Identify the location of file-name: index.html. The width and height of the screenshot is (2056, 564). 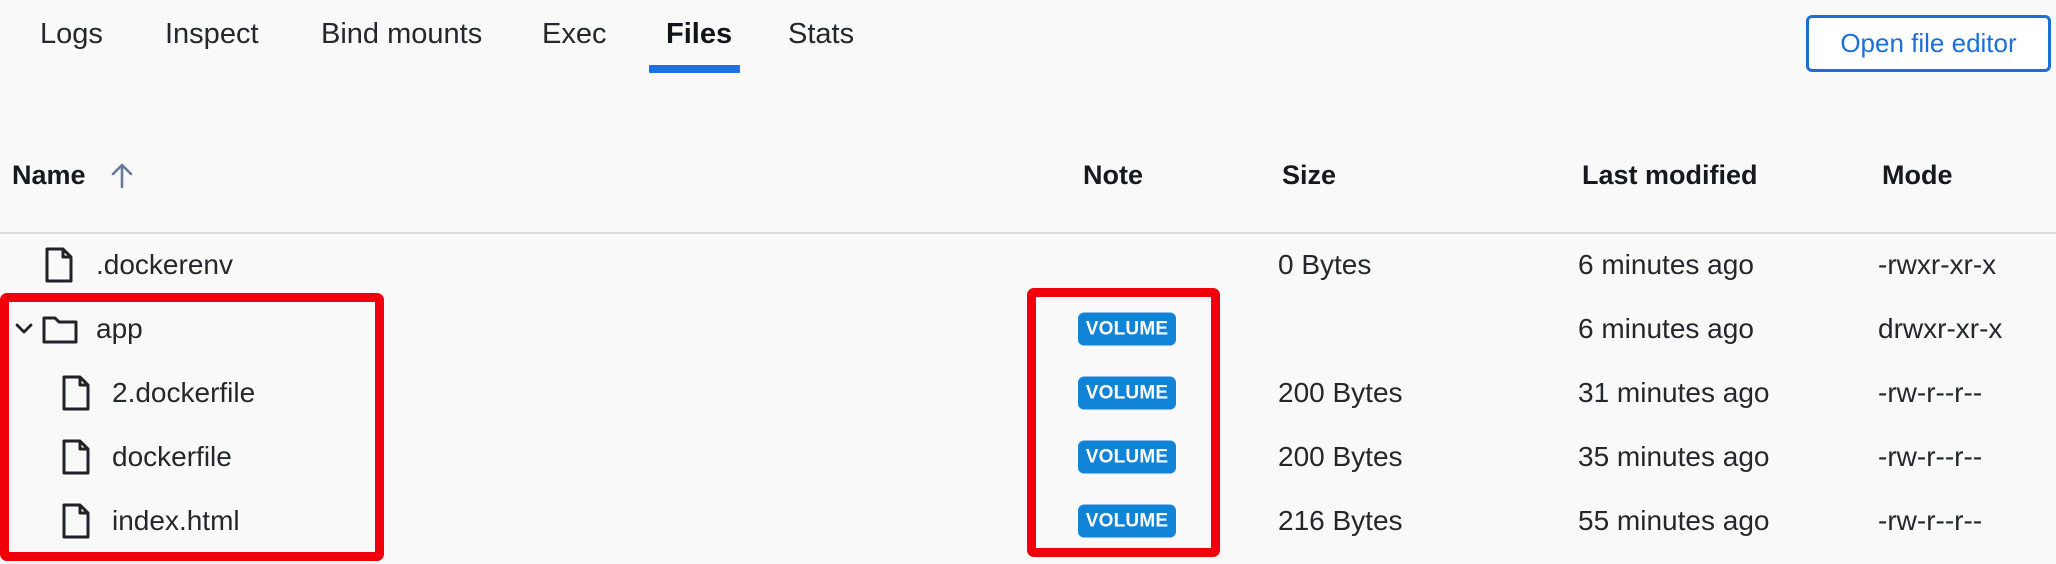
(176, 520).